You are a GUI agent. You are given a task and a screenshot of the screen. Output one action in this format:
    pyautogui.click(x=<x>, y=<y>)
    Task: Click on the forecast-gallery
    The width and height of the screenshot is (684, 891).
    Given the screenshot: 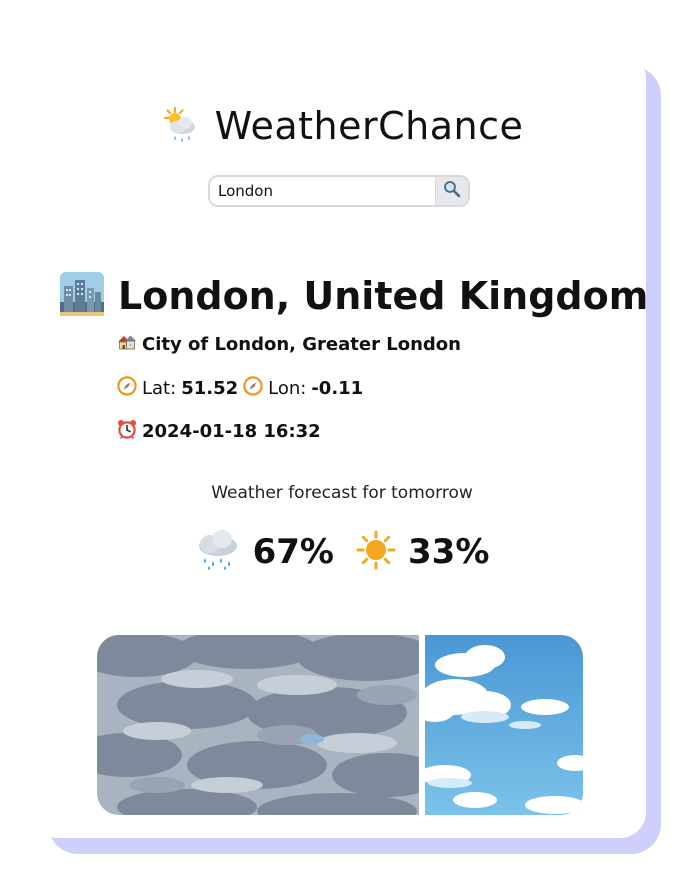 What is the action you would take?
    pyautogui.click(x=340, y=725)
    